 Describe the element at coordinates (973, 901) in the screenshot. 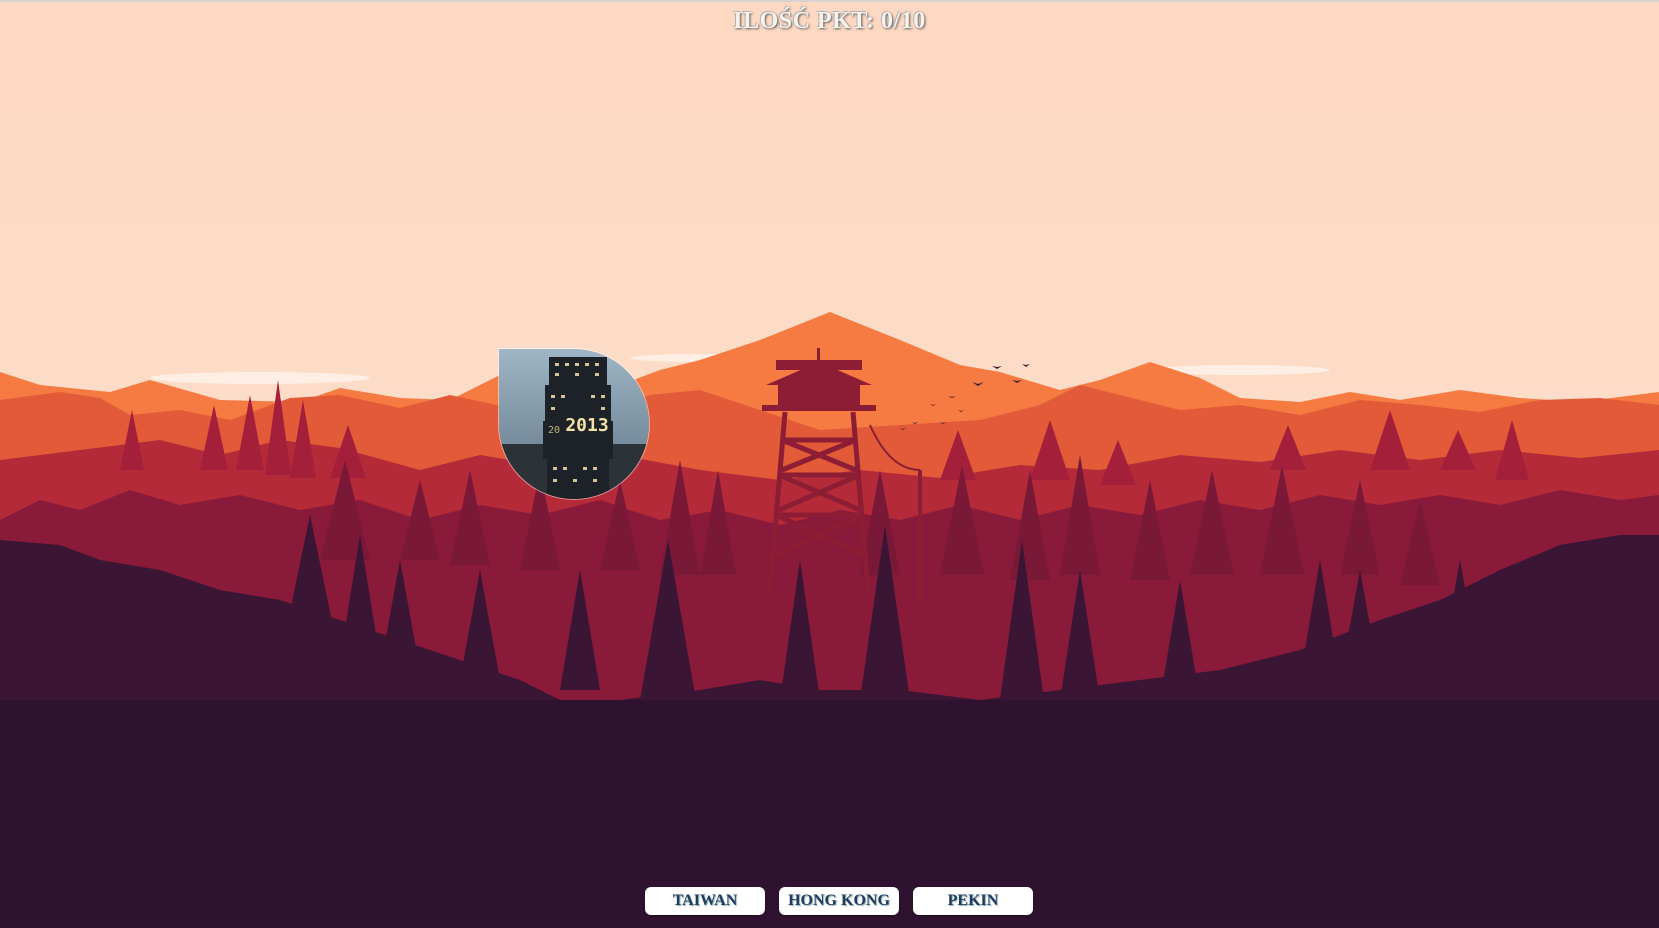

I see `answer-button-pekin: PEKIN` at that location.